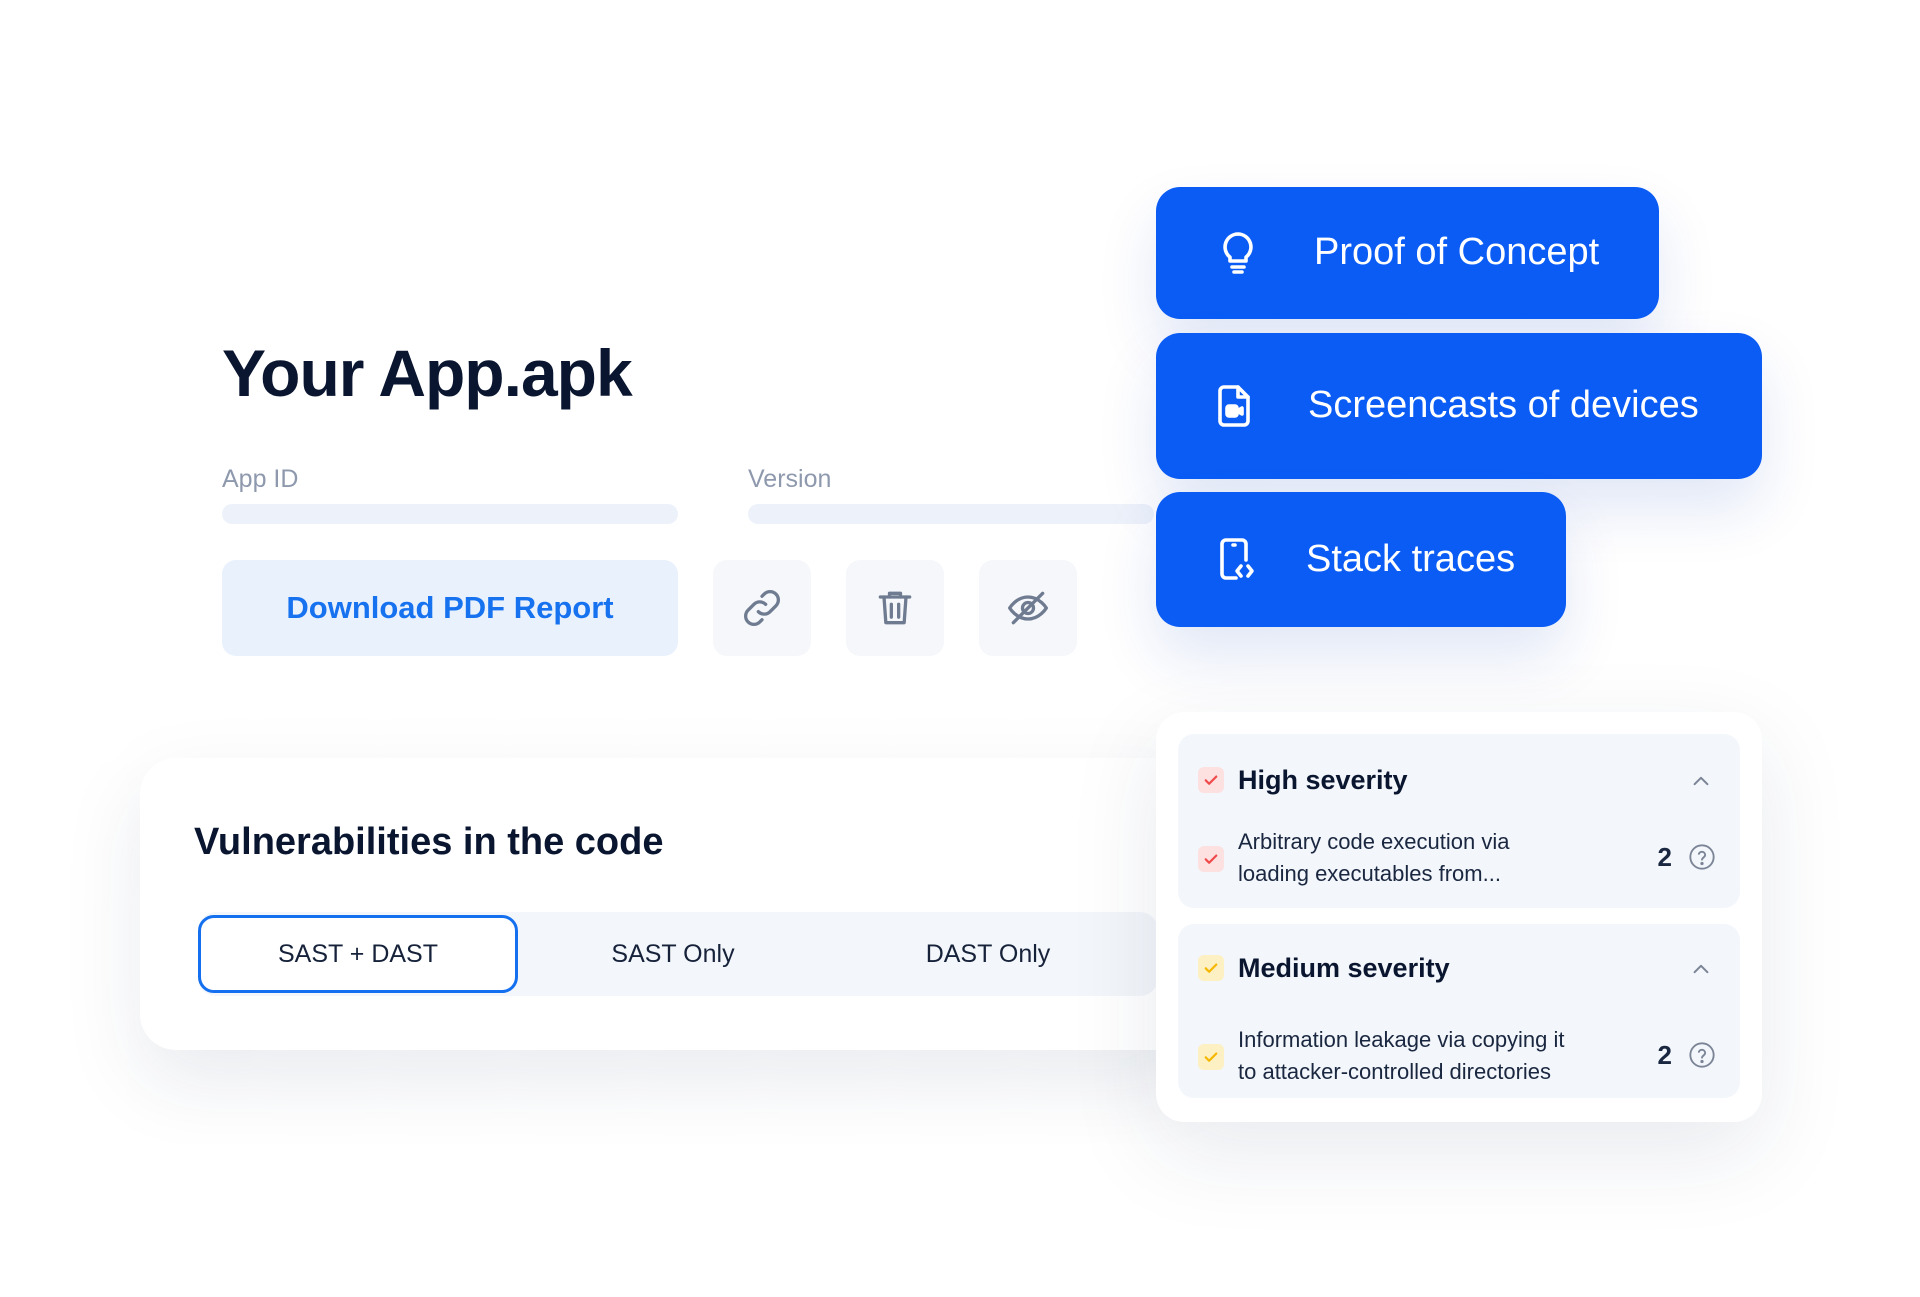 Image resolution: width=1920 pixels, height=1297 pixels. I want to click on video-file-icon, so click(1234, 406).